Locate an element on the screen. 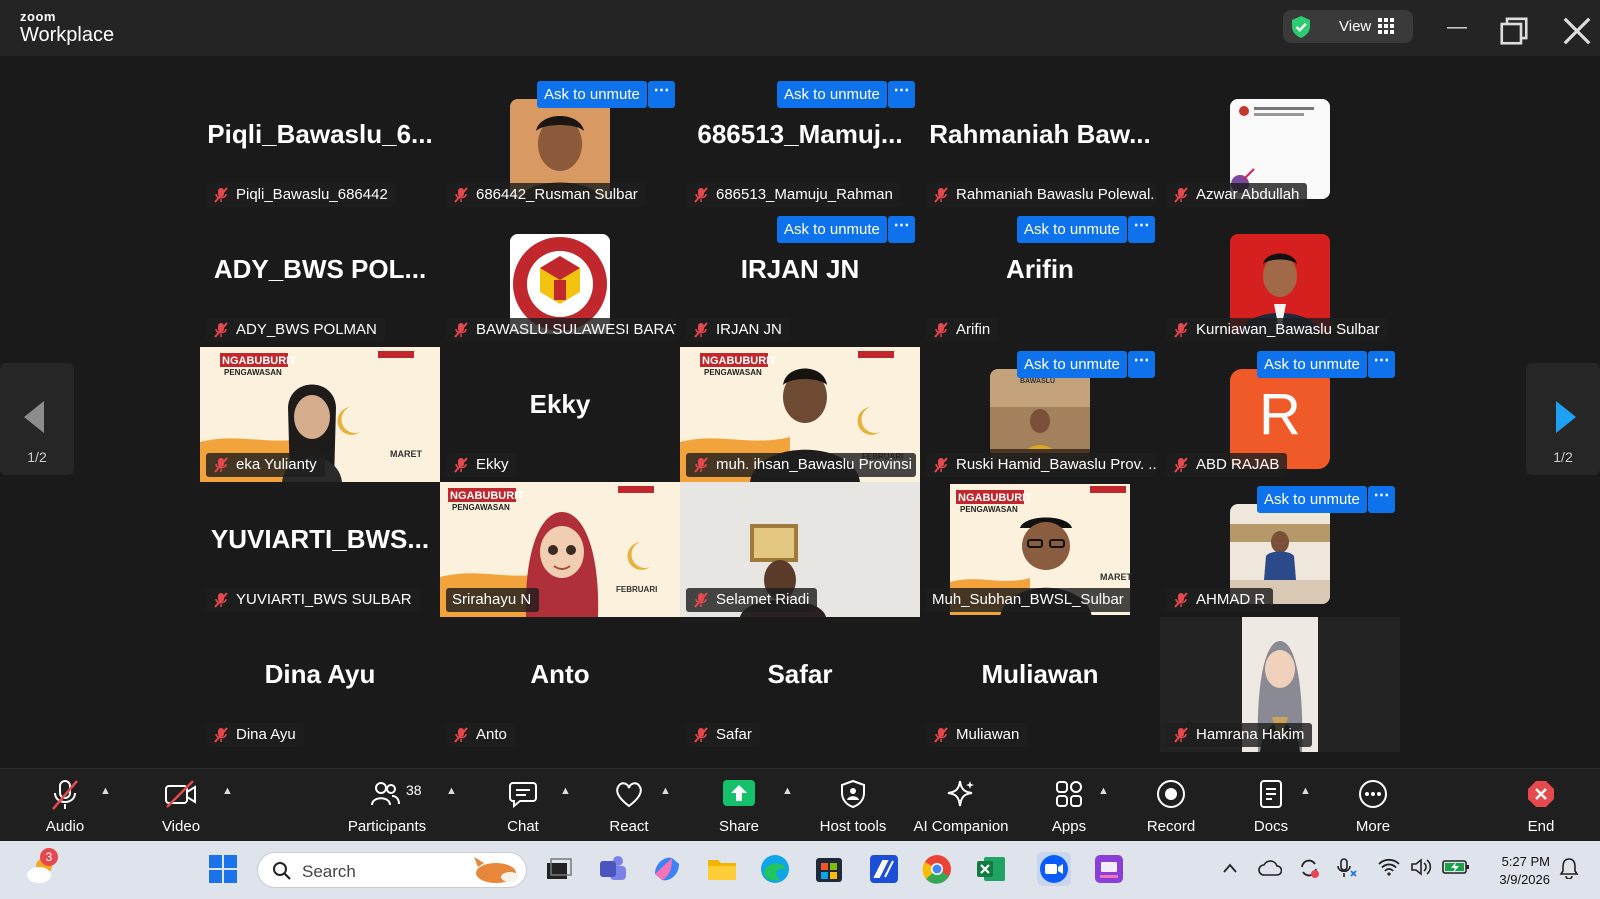 The width and height of the screenshot is (1600, 899). view-label: View is located at coordinates (1355, 26).